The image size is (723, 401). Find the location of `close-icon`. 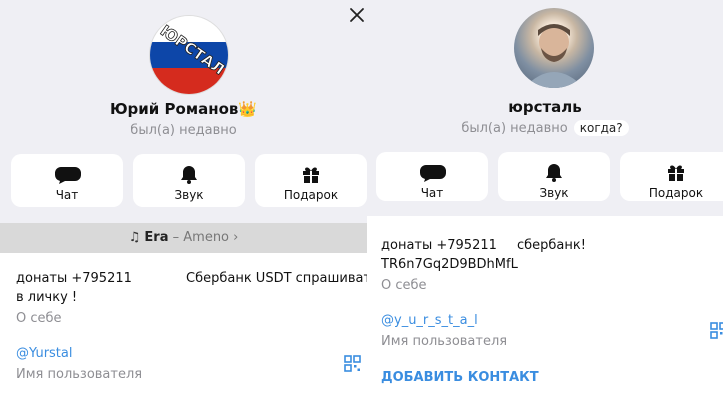

close-icon is located at coordinates (357, 15).